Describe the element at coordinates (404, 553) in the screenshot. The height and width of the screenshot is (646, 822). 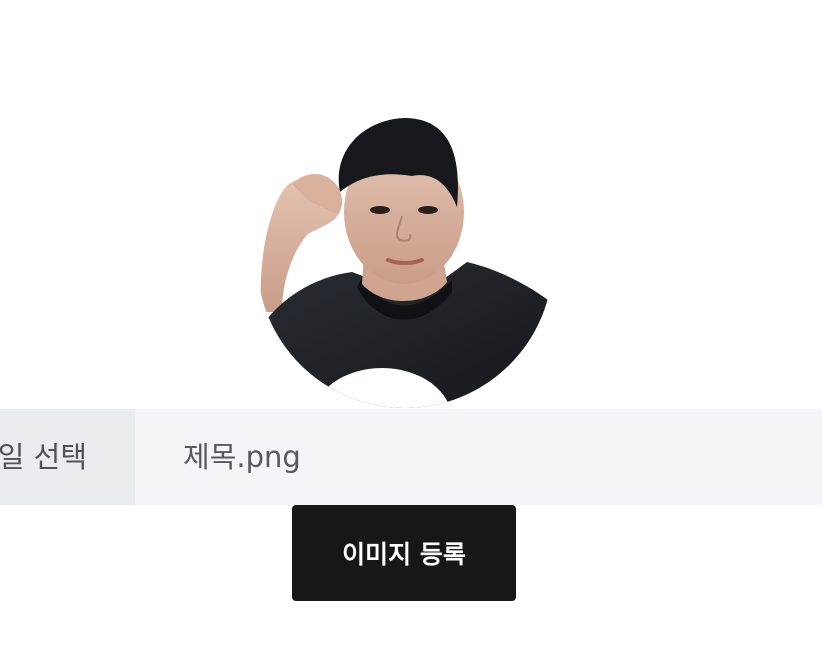
I see `register-image-button: 이미지 등록` at that location.